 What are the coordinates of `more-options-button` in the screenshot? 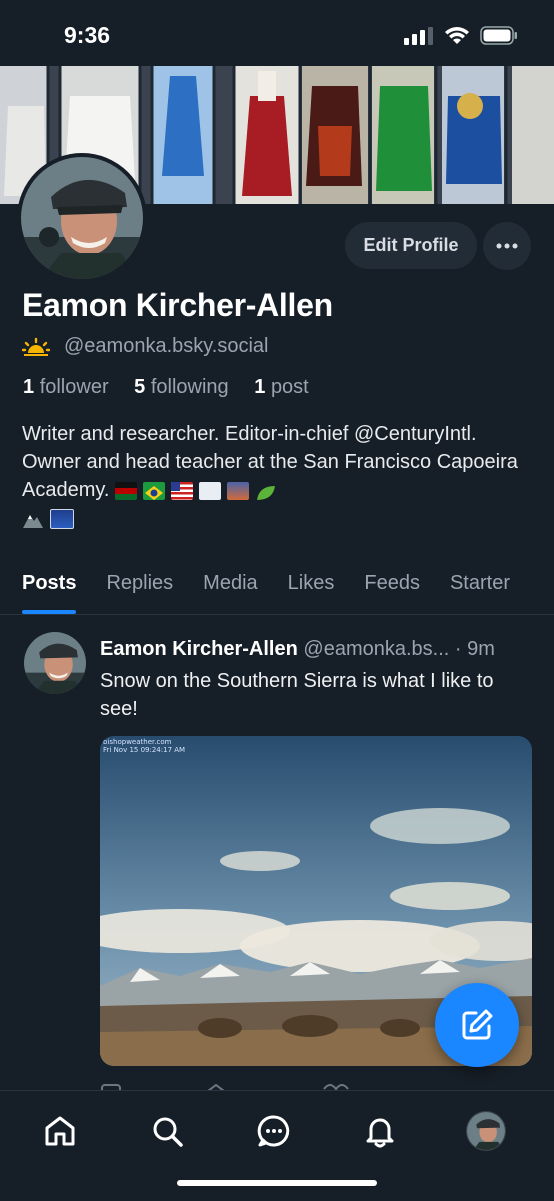 It's located at (507, 246).